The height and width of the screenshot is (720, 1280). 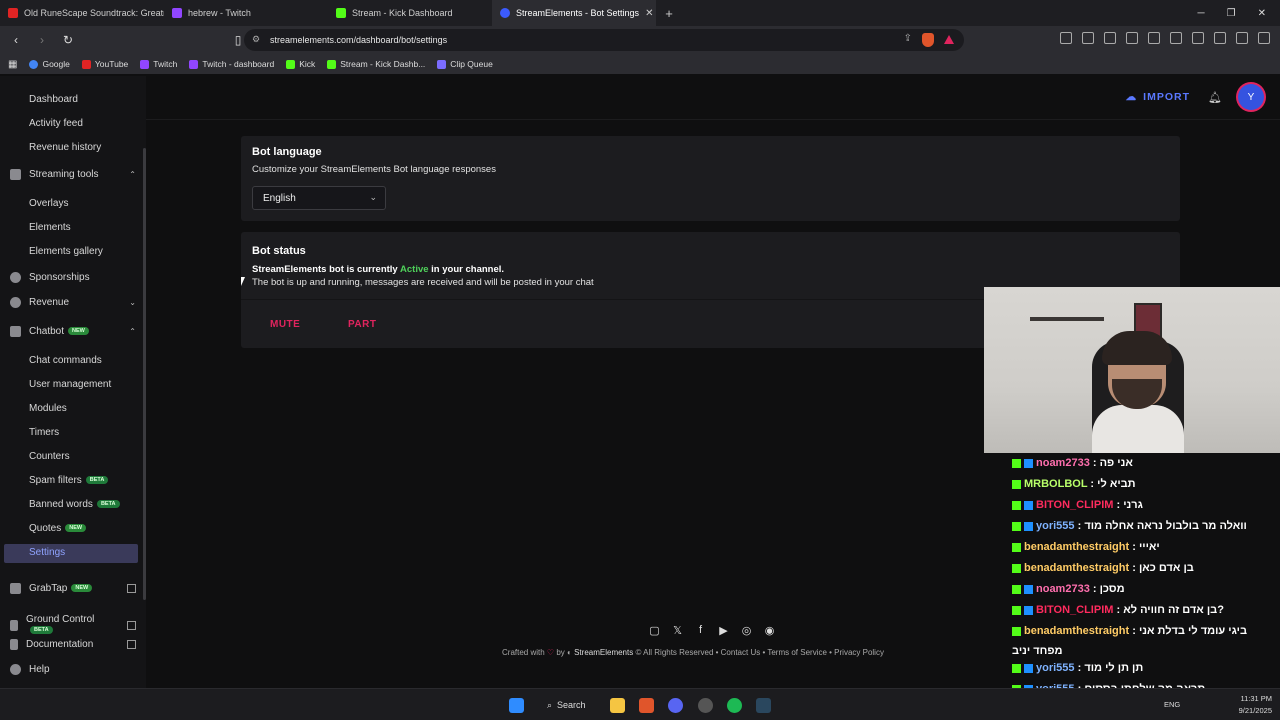 I want to click on tab-twitch: hebrew - Twitch, so click(x=246, y=13).